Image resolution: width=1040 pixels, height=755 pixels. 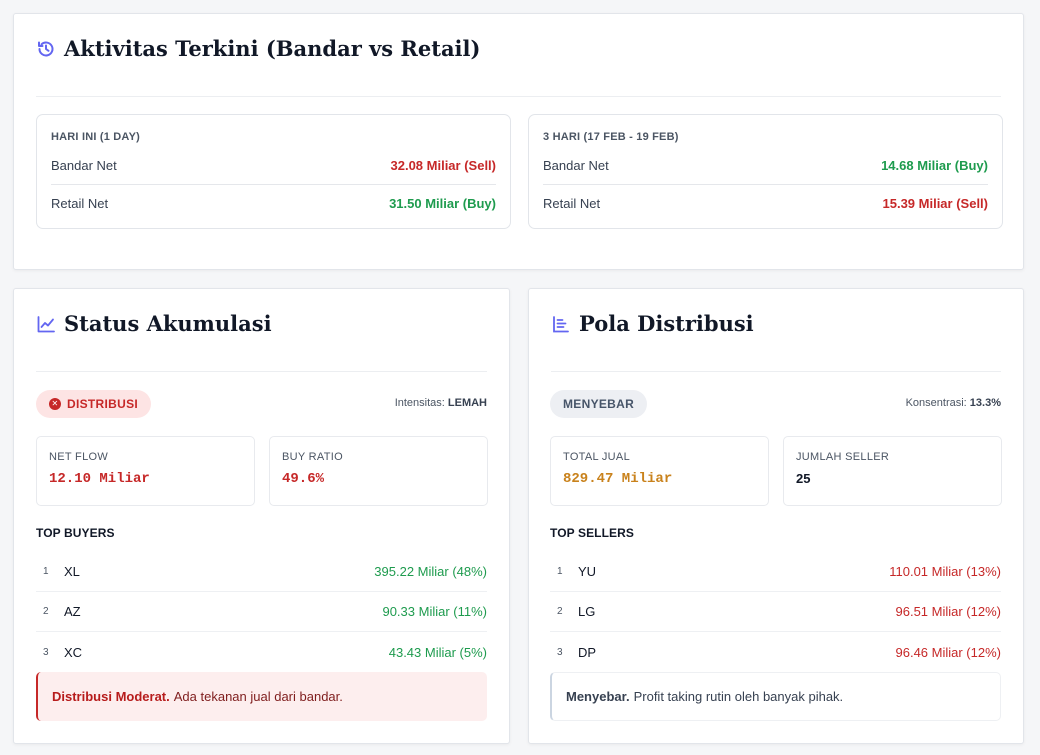 I want to click on concentration-label: Konsentrasi:, so click(x=936, y=403).